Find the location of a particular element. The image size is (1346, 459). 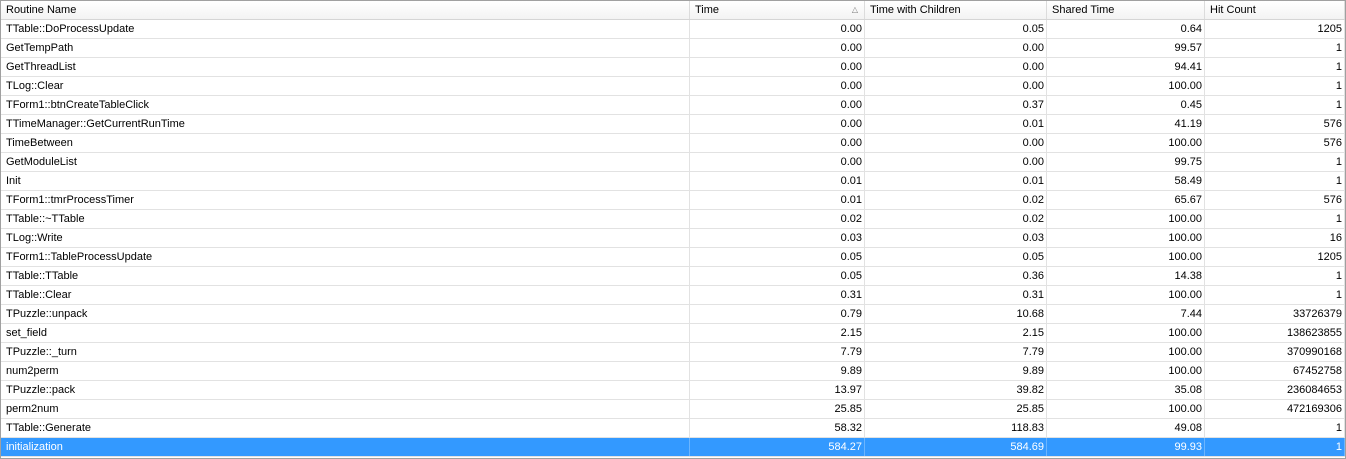

hit-count-cell: 236084653 is located at coordinates (1275, 390).